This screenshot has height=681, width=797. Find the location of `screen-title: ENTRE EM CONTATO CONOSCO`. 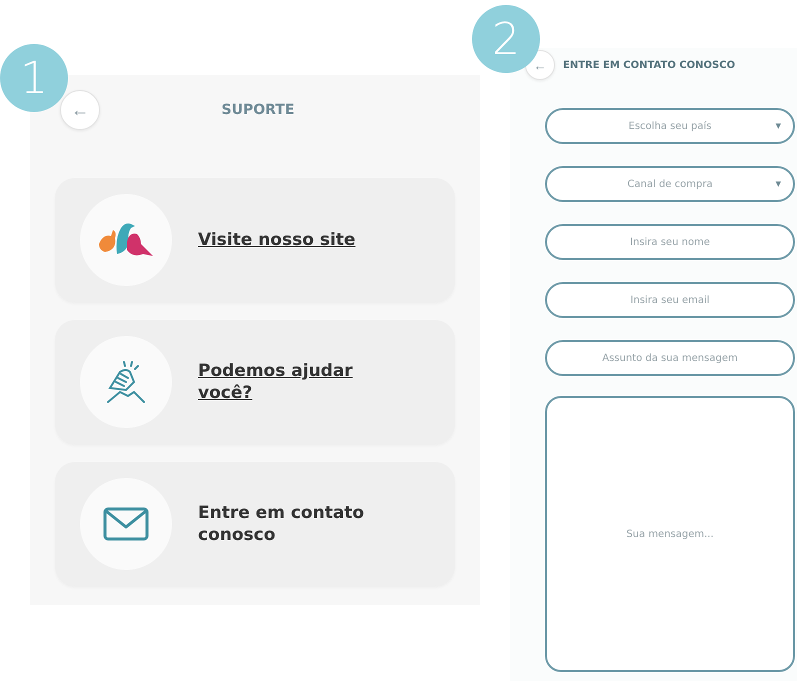

screen-title: ENTRE EM CONTATO CONOSCO is located at coordinates (649, 65).